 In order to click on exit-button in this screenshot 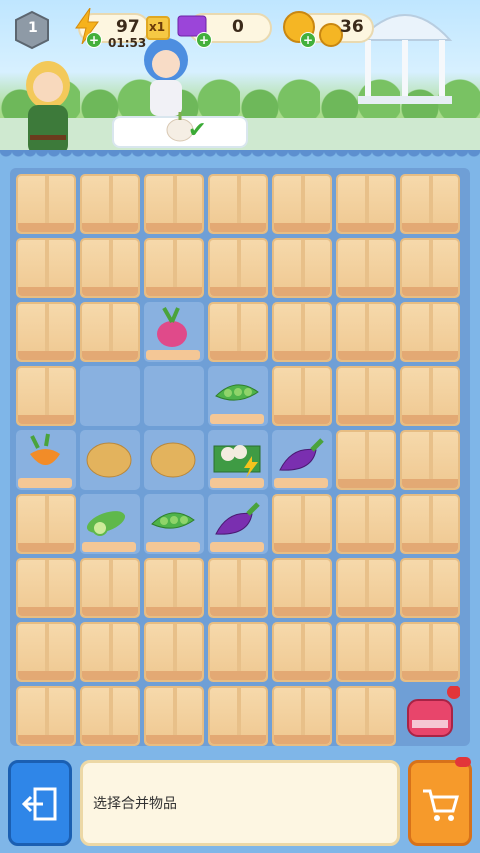, I will do `click(40, 803)`.